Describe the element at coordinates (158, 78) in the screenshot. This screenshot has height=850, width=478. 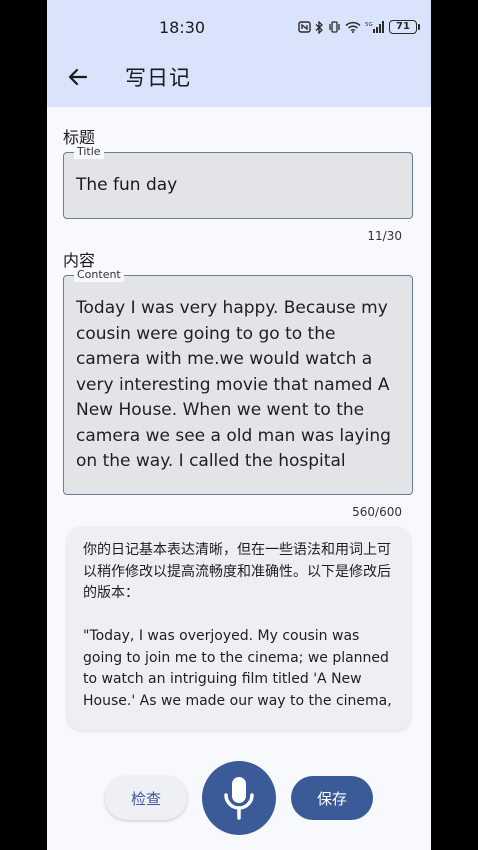
I see `page-title: 写日记` at that location.